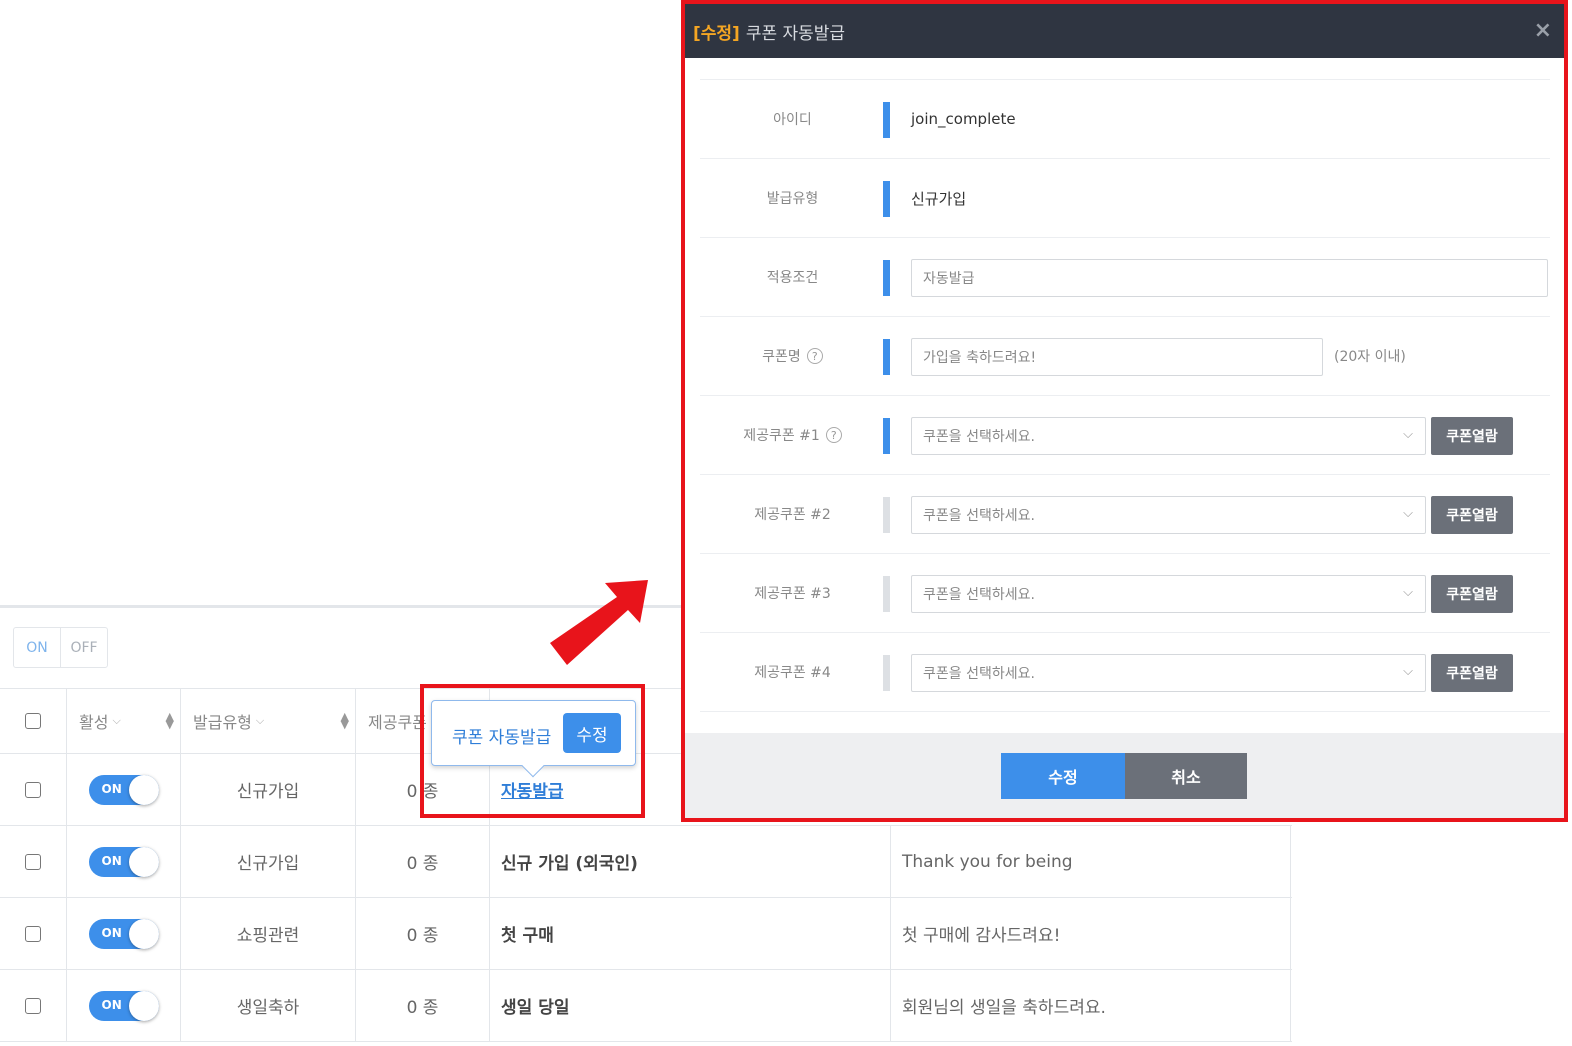 Image resolution: width=1572 pixels, height=1046 pixels. What do you see at coordinates (1125, 198) in the screenshot?
I see `field-row-type: 발급유형 신규가입` at bounding box center [1125, 198].